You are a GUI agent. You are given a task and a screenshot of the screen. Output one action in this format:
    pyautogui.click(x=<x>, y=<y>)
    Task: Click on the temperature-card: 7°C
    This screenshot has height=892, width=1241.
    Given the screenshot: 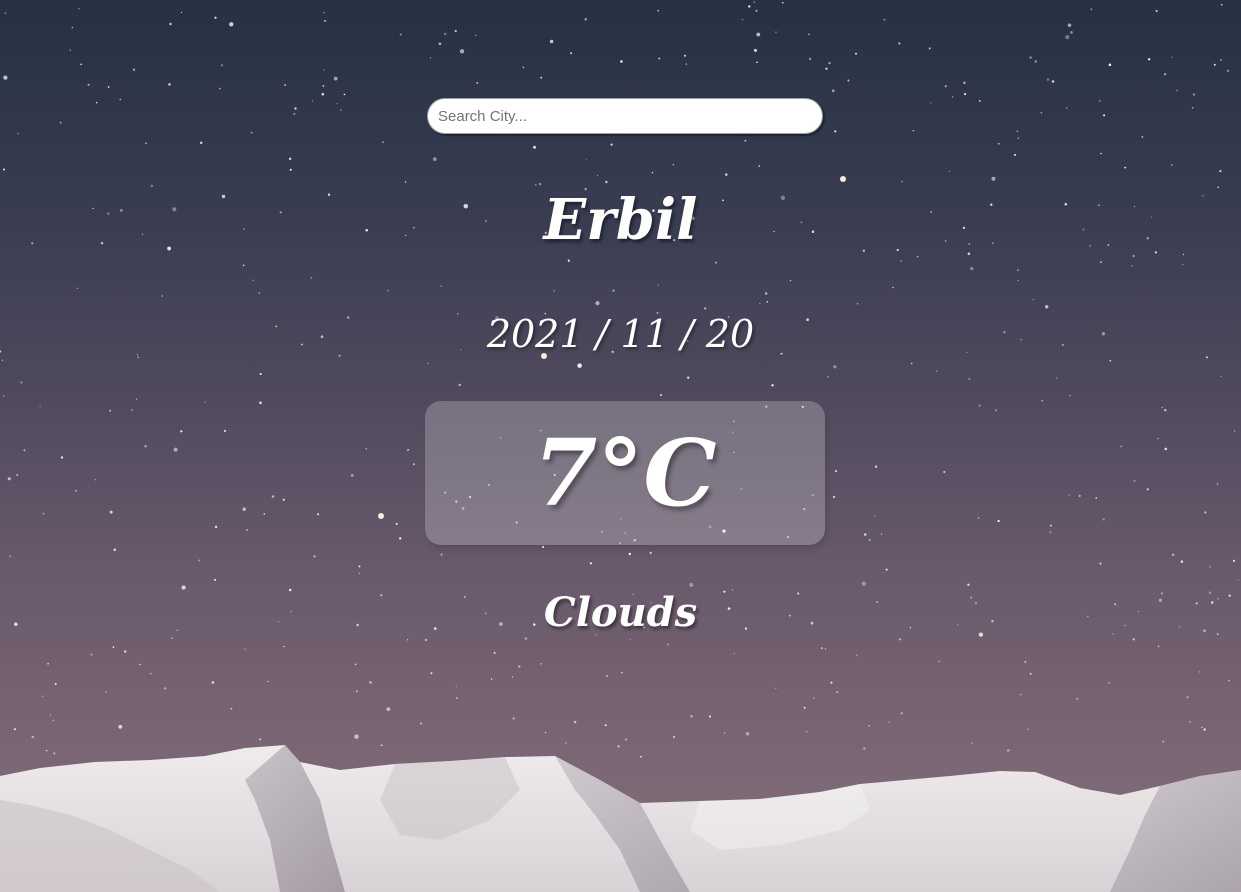 What is the action you would take?
    pyautogui.click(x=625, y=473)
    